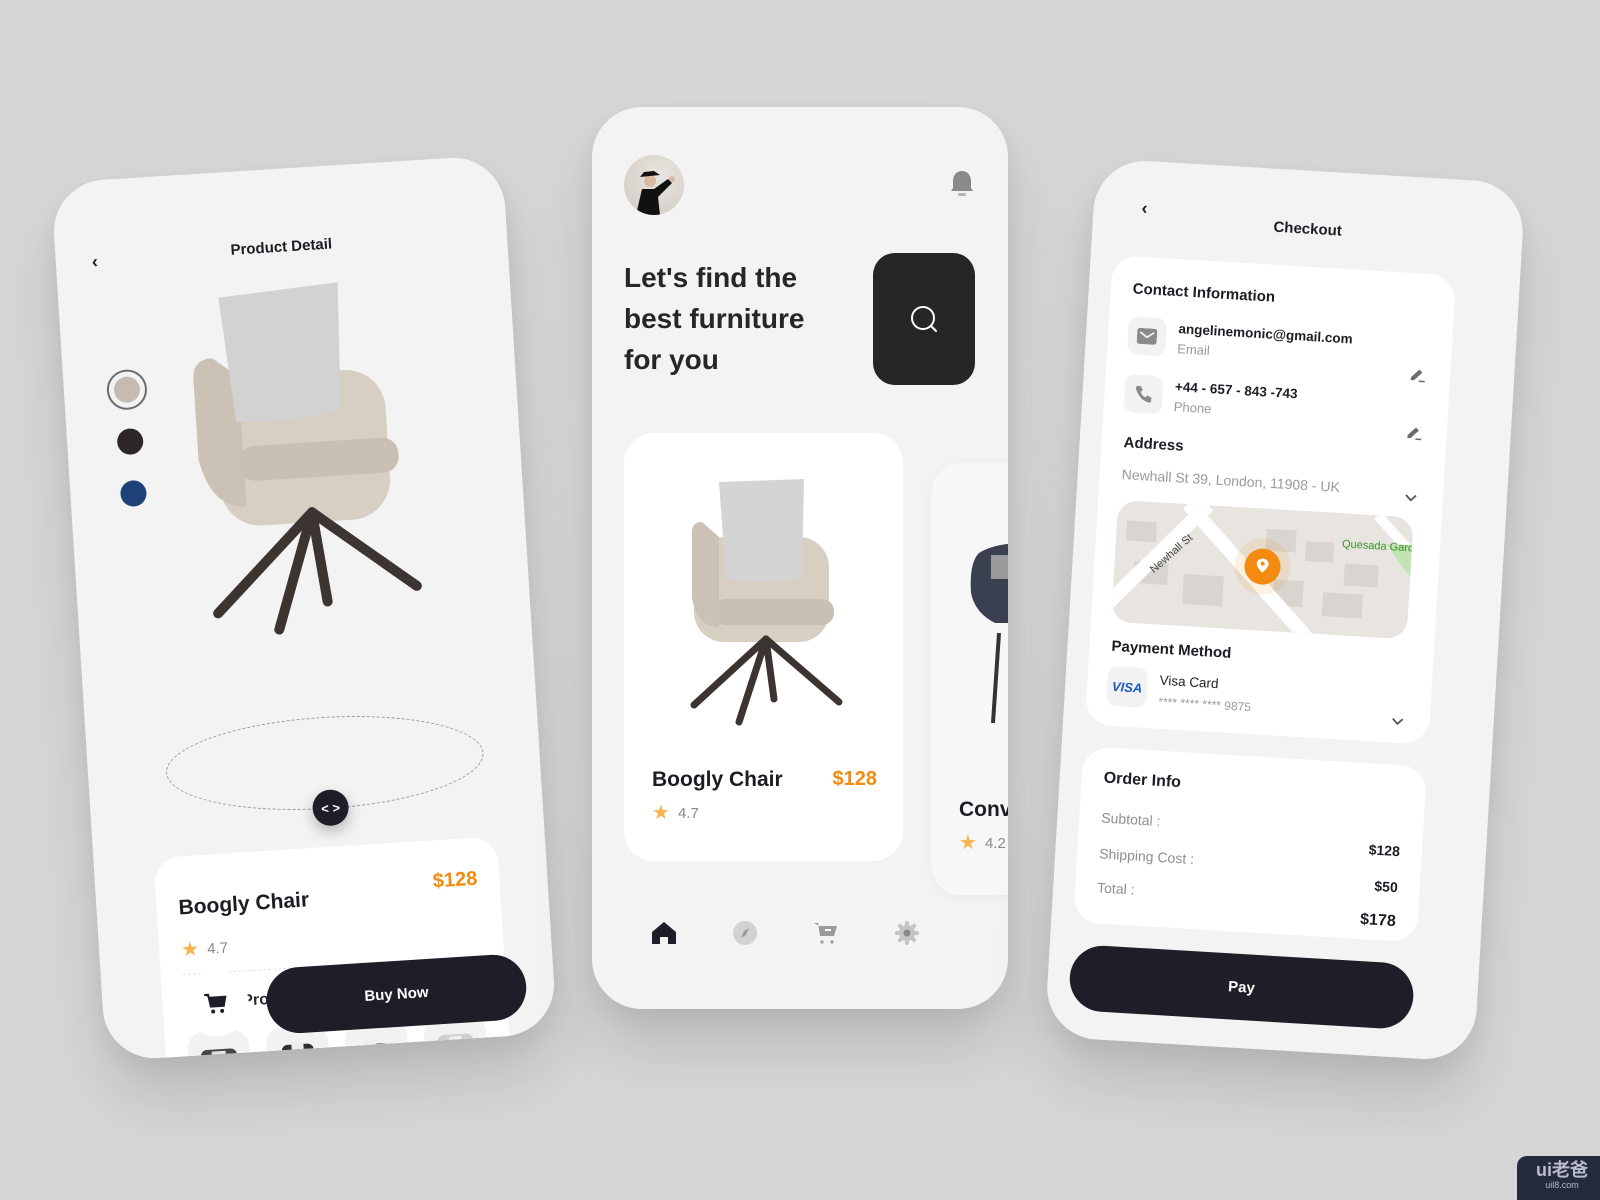 The height and width of the screenshot is (1200, 1600). I want to click on address-chevron-down-icon, so click(1410, 497).